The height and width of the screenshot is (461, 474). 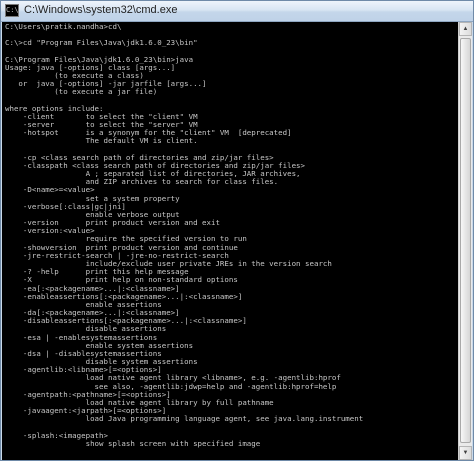 I want to click on console-line: show splash screen with specified image, so click(x=133, y=443).